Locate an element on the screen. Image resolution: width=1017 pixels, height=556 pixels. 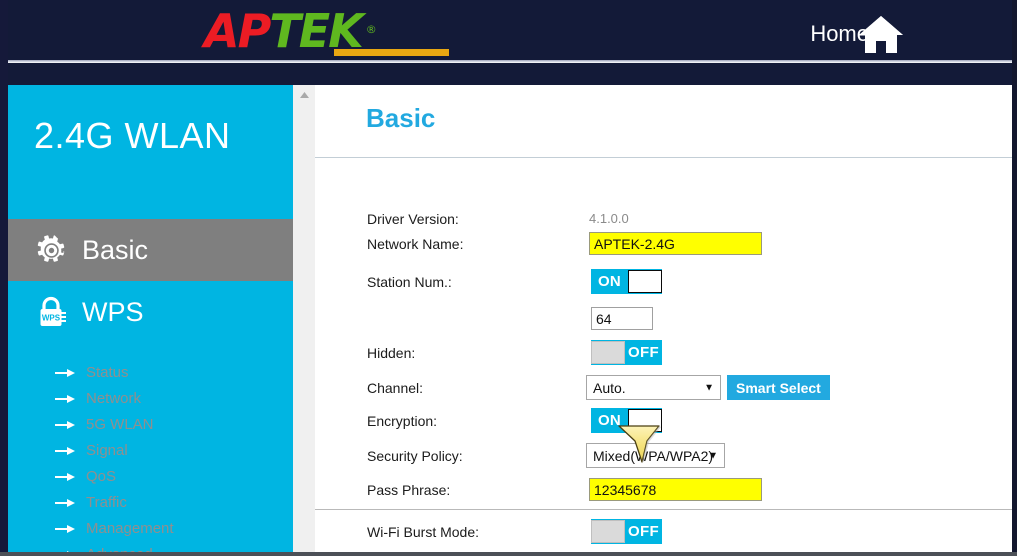
logo-text-ap: AP is located at coordinates (237, 31).